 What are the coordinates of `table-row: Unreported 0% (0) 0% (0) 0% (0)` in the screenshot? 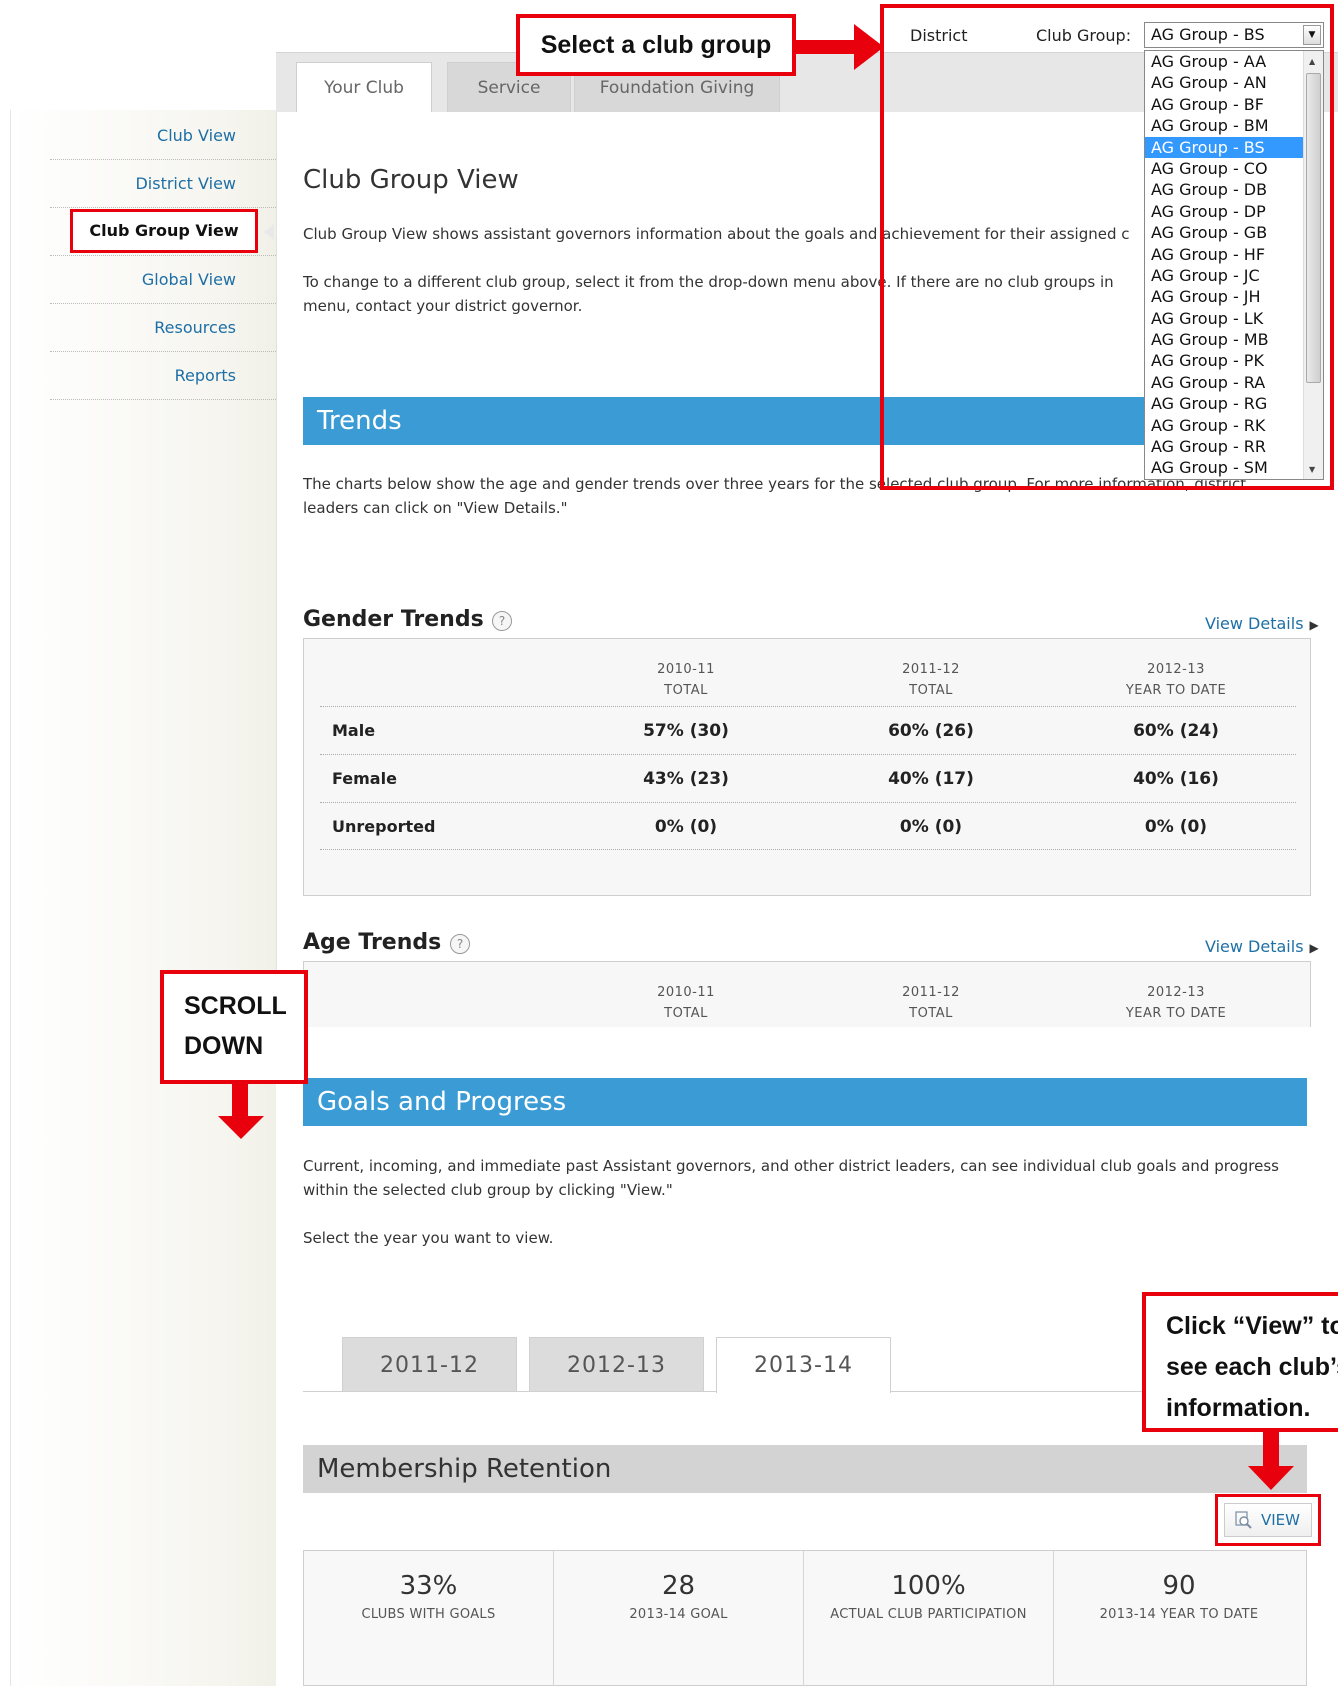 It's located at (808, 826).